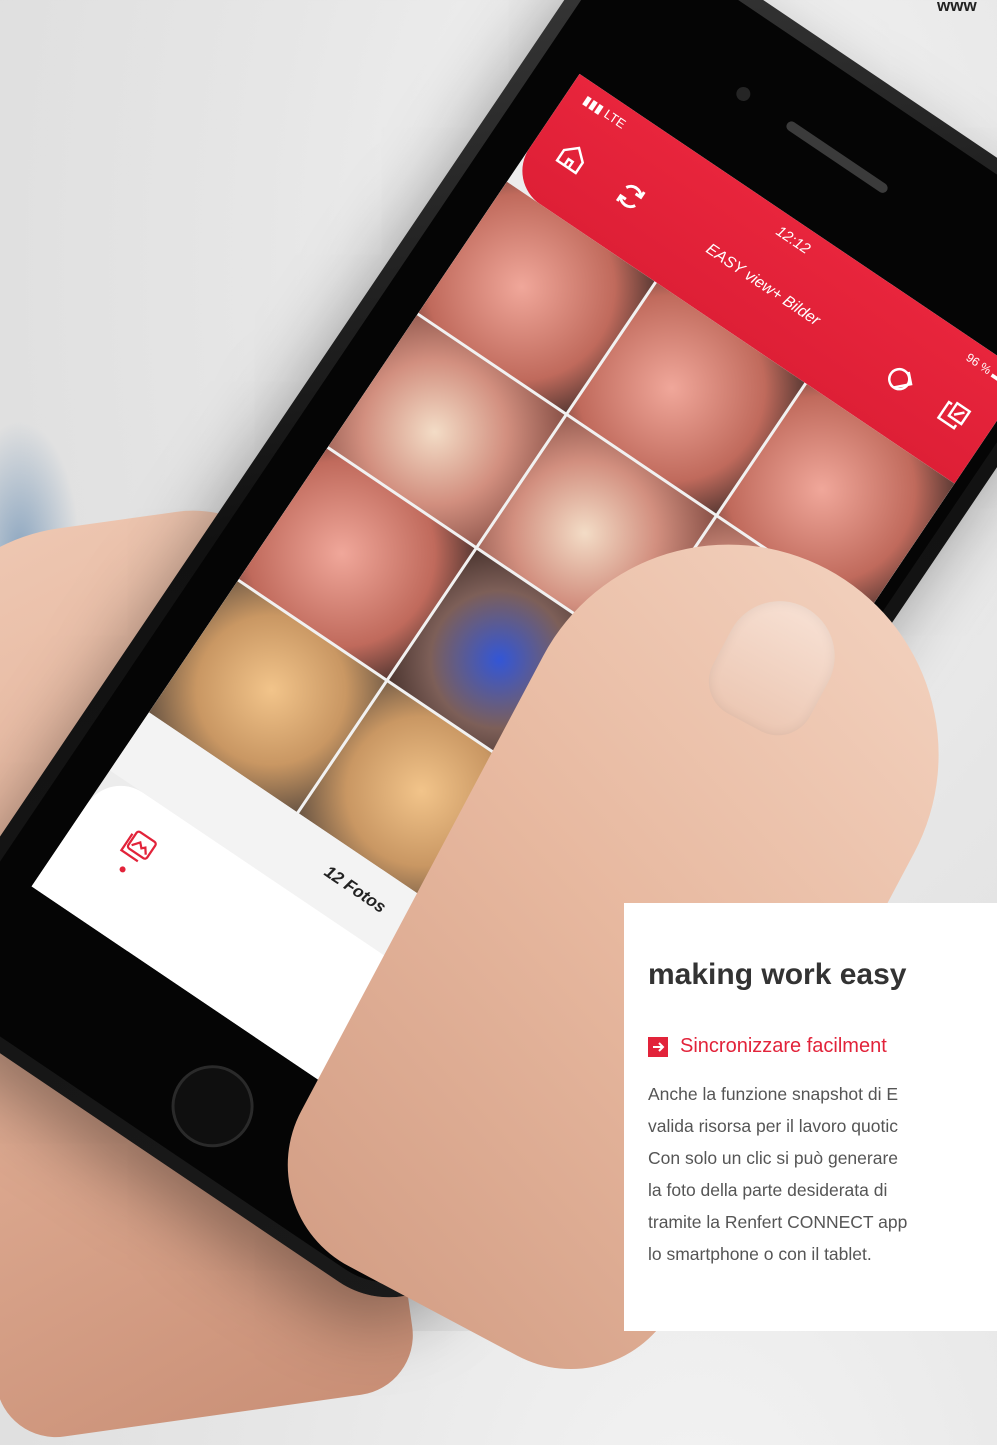  What do you see at coordinates (783, 1046) in the screenshot?
I see `info-bullet-text: Sincronizzare facilment` at bounding box center [783, 1046].